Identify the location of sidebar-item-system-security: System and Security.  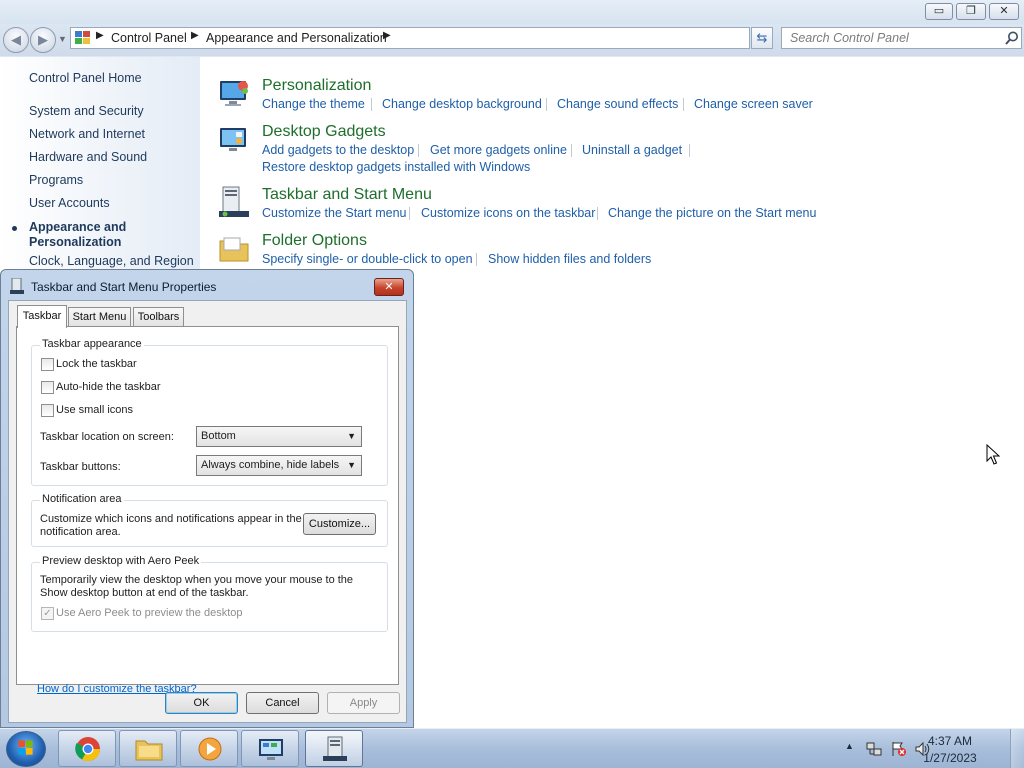
(86, 111).